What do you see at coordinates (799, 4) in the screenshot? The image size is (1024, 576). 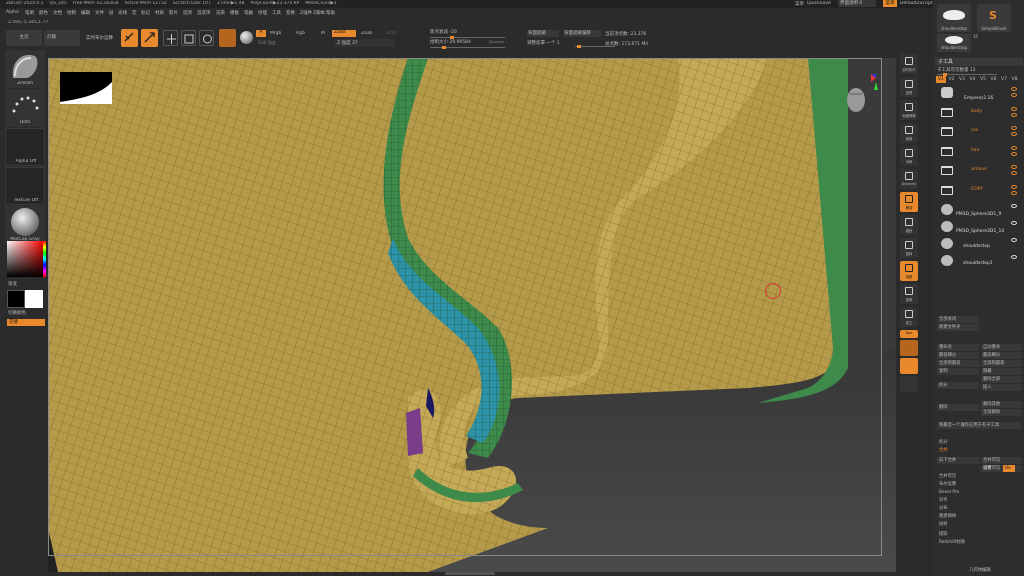 I see `title-bar-menu-label: 菜单` at bounding box center [799, 4].